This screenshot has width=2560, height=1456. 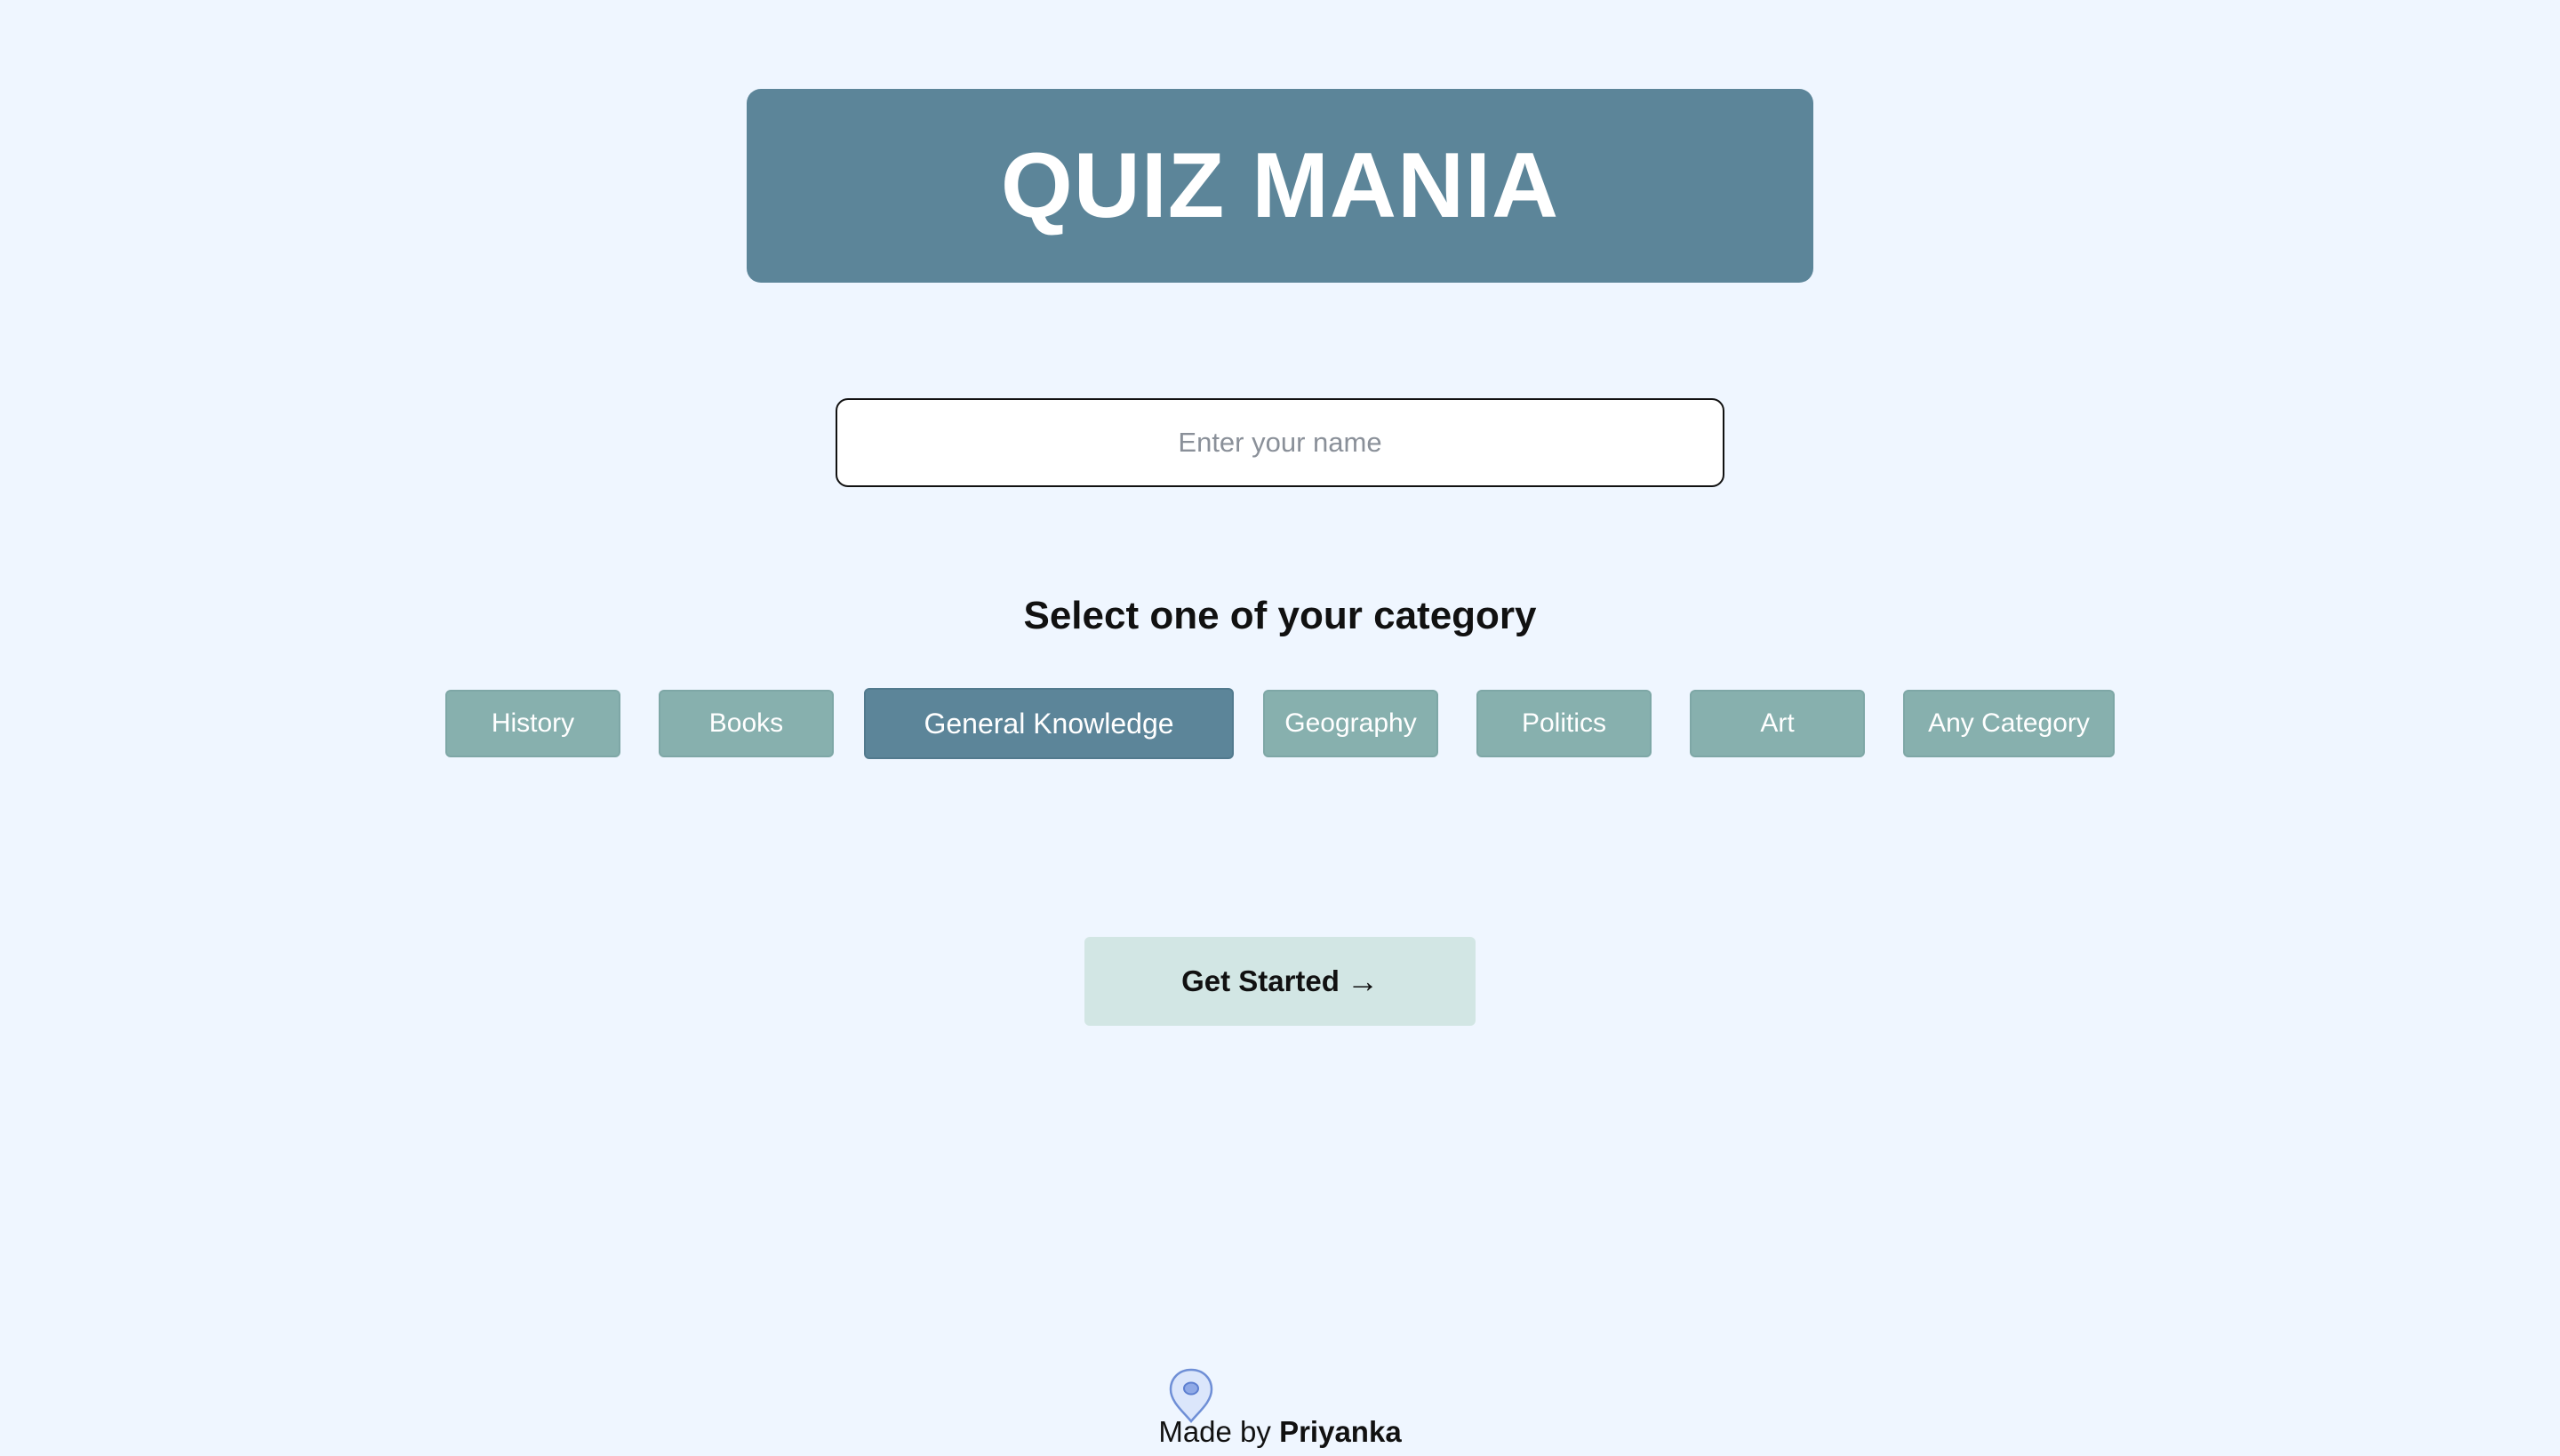 I want to click on get-started-label: Get Started, so click(x=1260, y=980).